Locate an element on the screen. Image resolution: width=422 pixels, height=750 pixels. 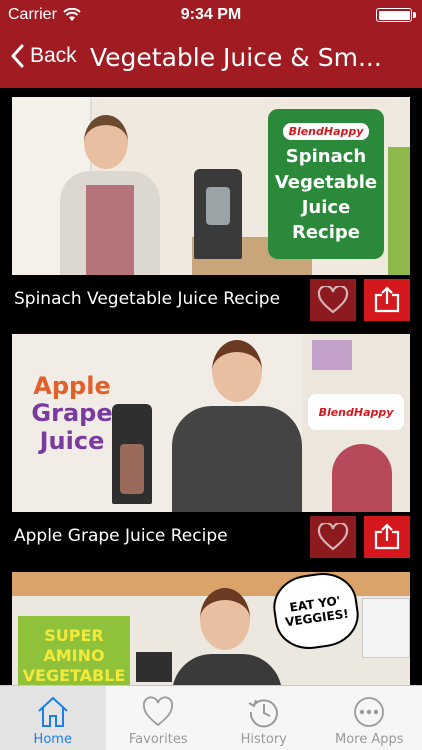
thumbnail-text: SUPER is located at coordinates (74, 635).